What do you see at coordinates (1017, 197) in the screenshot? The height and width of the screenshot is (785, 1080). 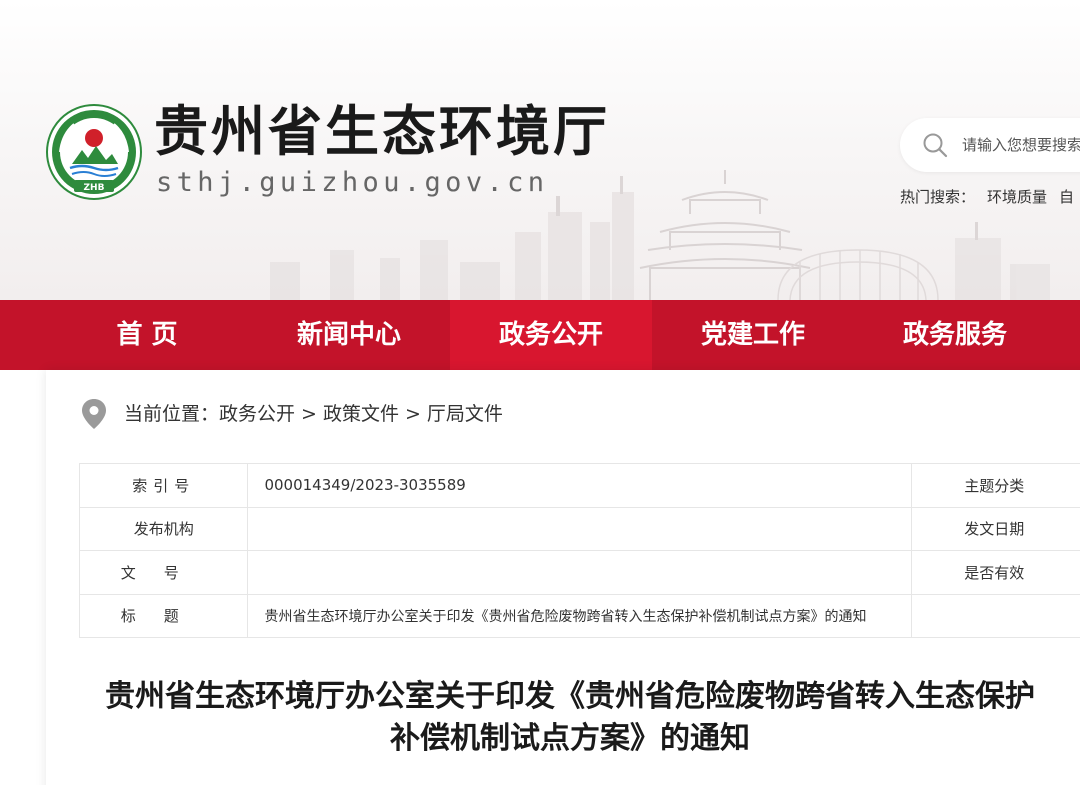 I see `hot-search-item: 环境质量` at bounding box center [1017, 197].